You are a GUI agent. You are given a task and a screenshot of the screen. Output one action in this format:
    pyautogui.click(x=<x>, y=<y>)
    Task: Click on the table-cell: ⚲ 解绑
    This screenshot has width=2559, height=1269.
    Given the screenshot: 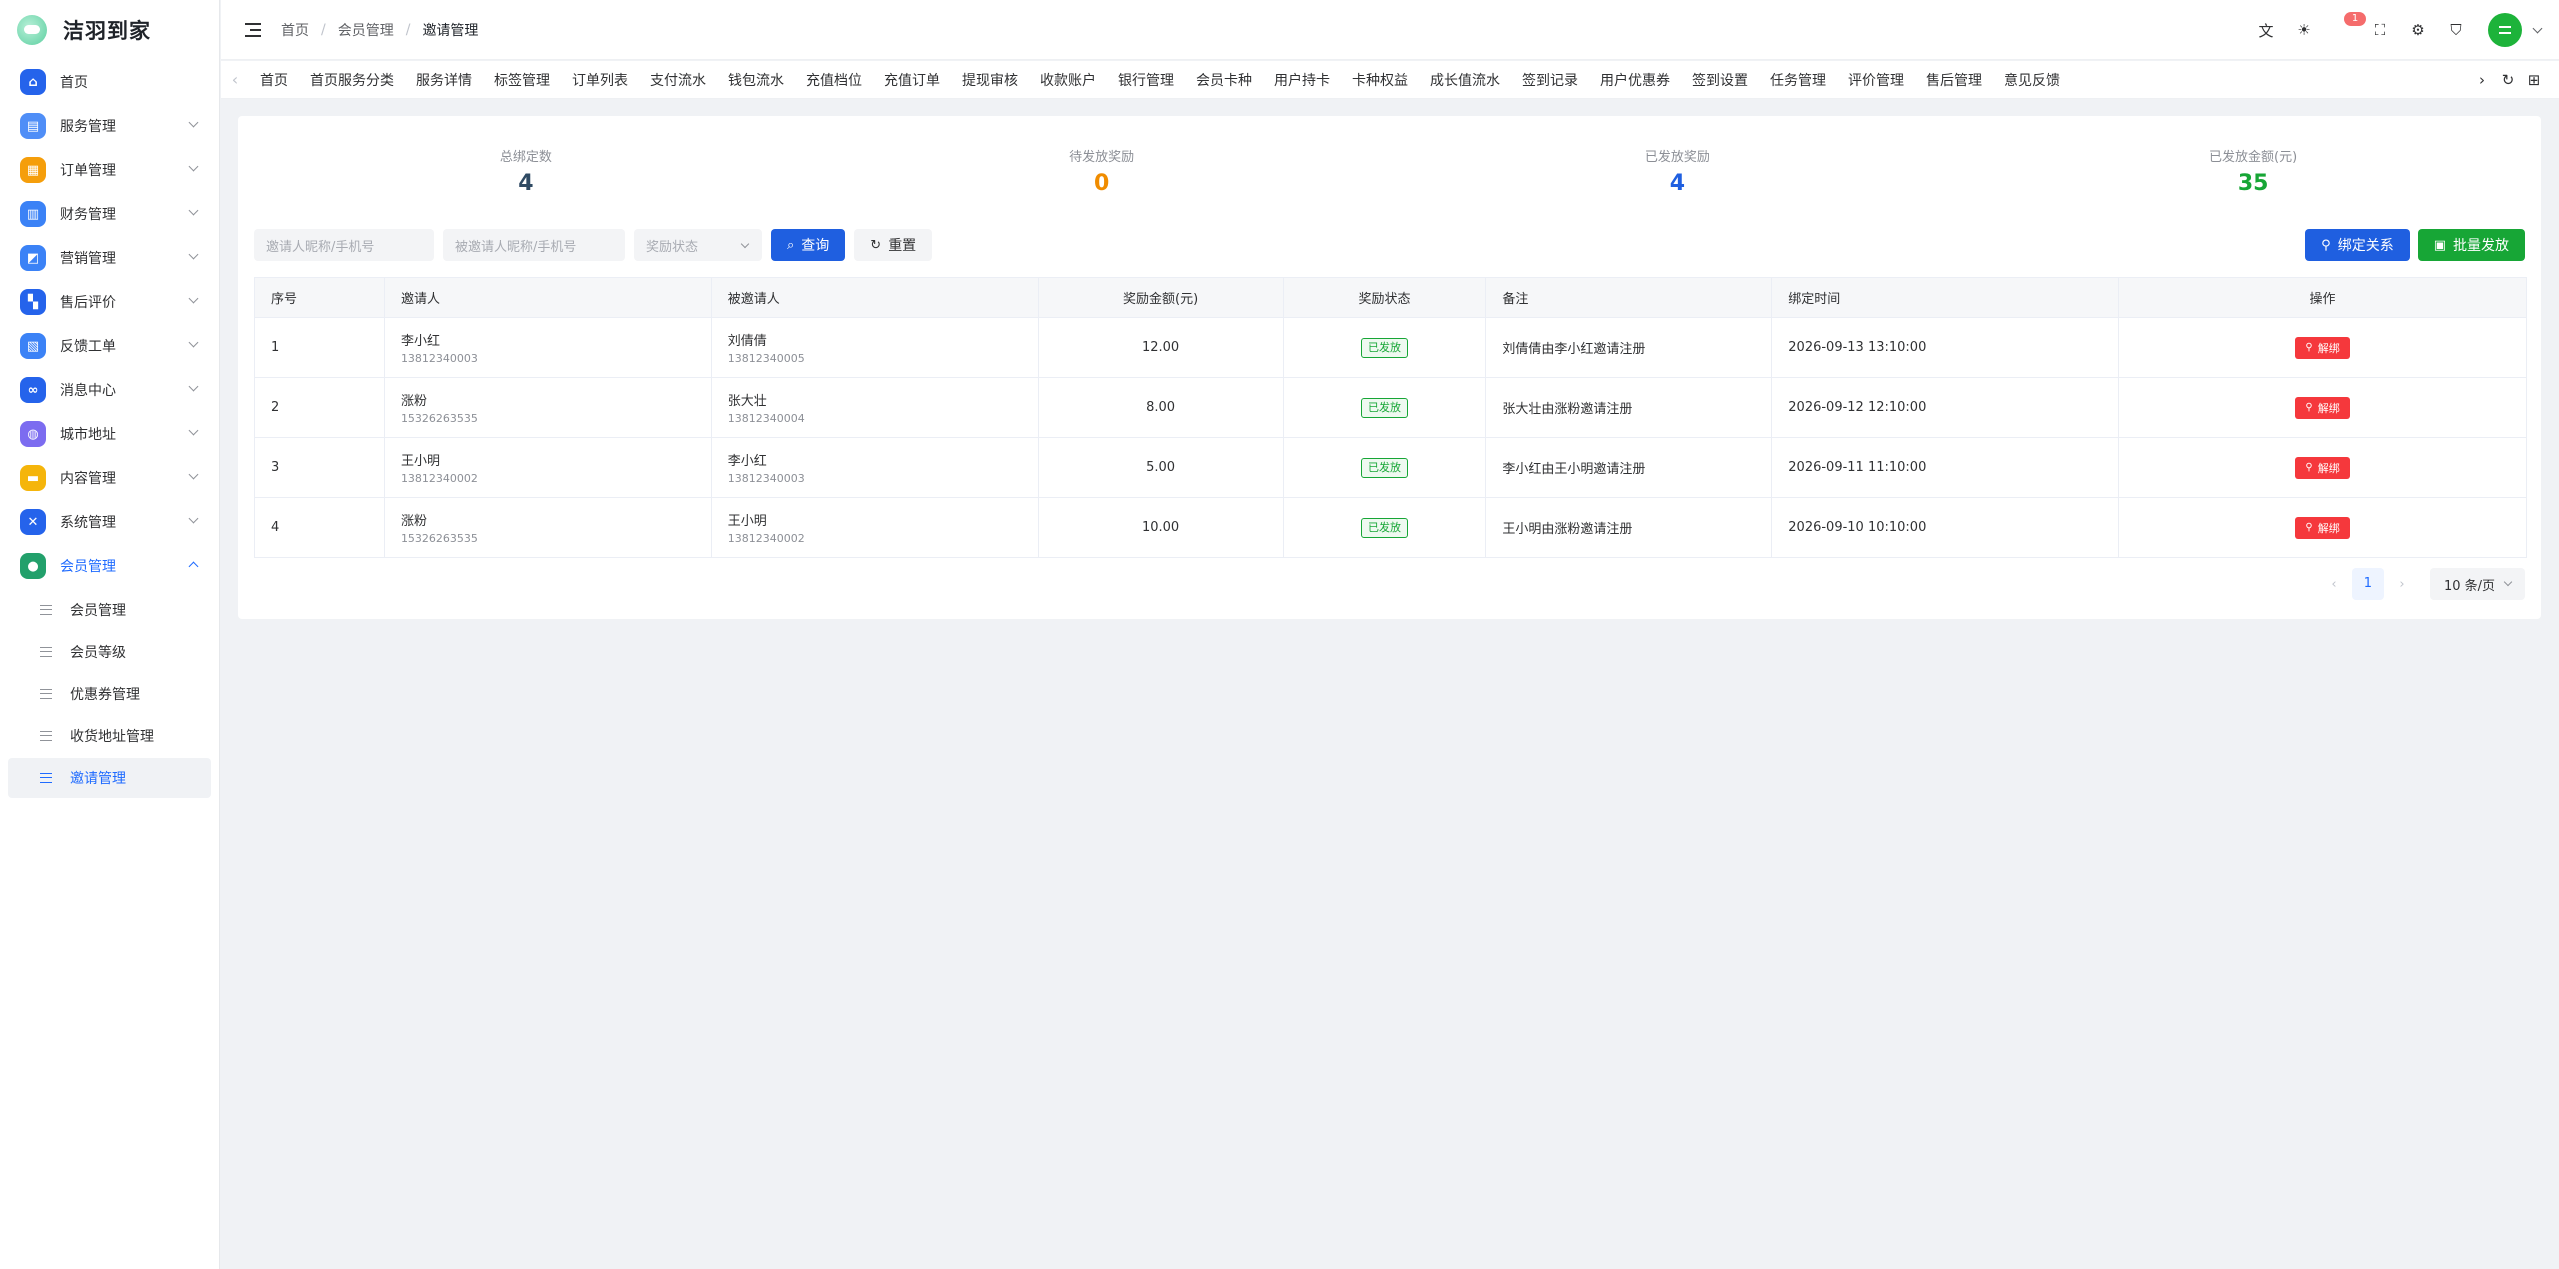 What is the action you would take?
    pyautogui.click(x=2322, y=347)
    